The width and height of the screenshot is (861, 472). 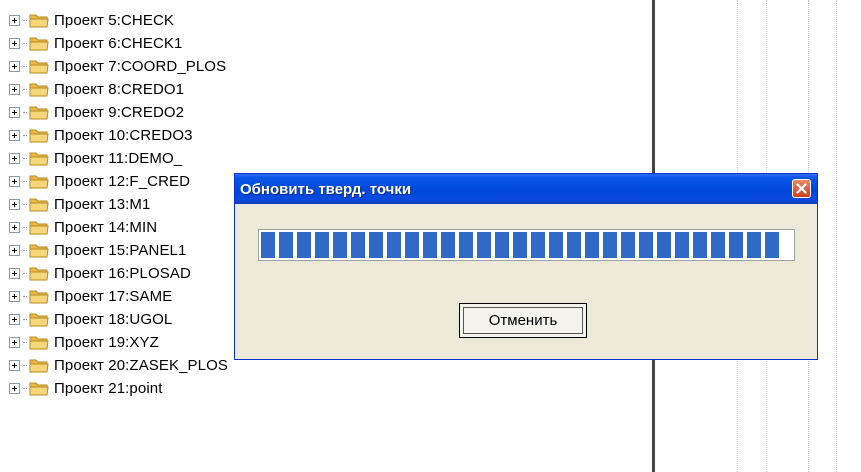 I want to click on tree-item: Проект 17:SAME, so click(x=90, y=296).